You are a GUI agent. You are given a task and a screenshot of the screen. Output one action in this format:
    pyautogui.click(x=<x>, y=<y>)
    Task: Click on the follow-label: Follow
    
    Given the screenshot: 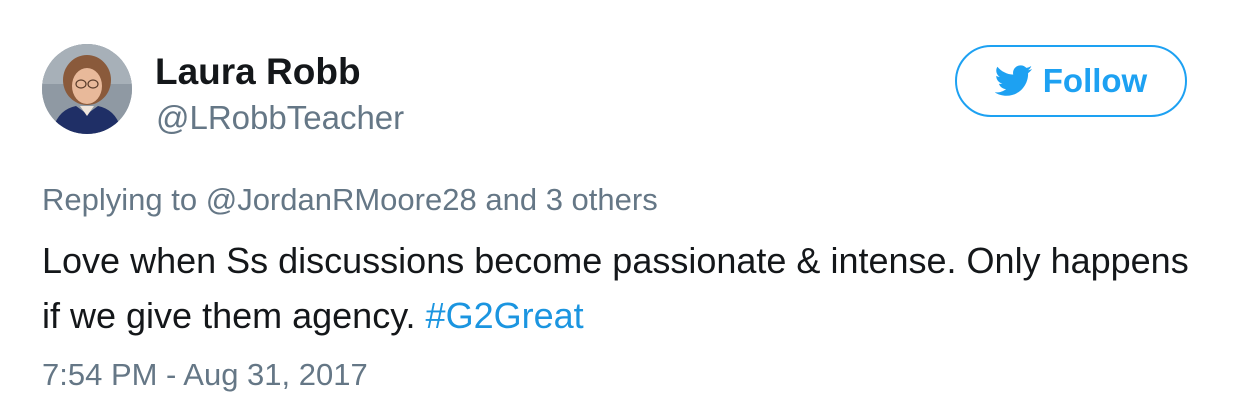 What is the action you would take?
    pyautogui.click(x=1095, y=80)
    